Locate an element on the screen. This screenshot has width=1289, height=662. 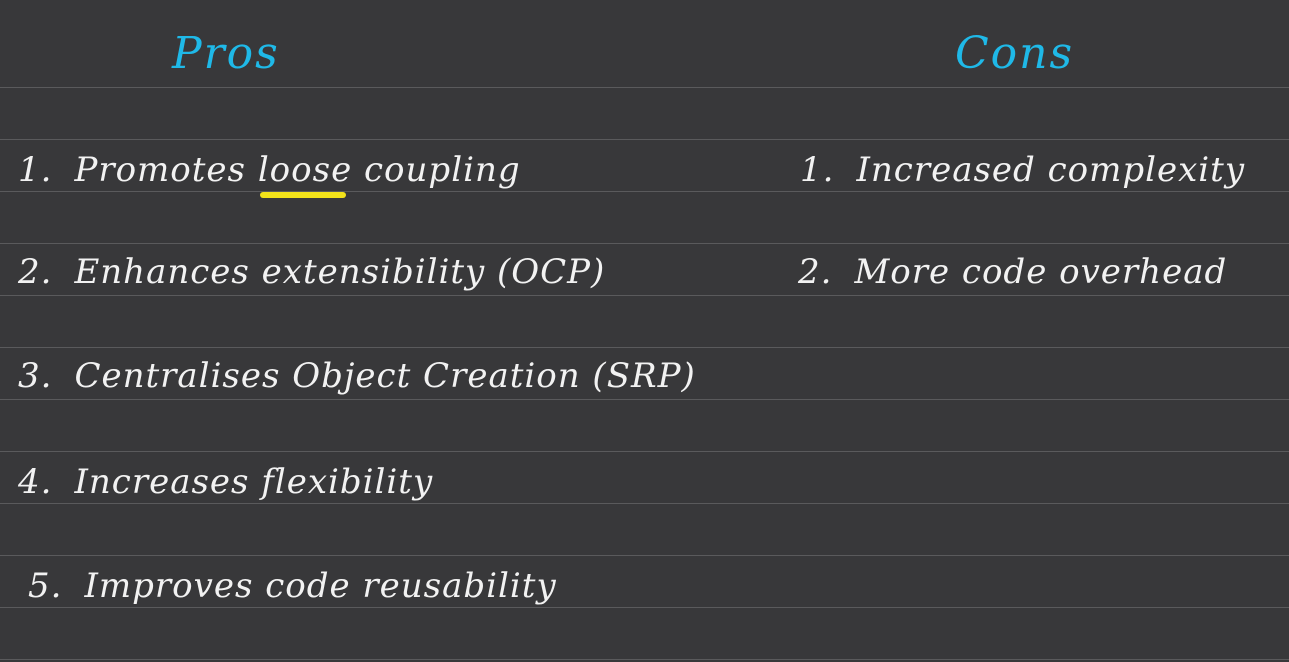
pros-item-1: 1. Promotes loose coupling is located at coordinates (269, 174).